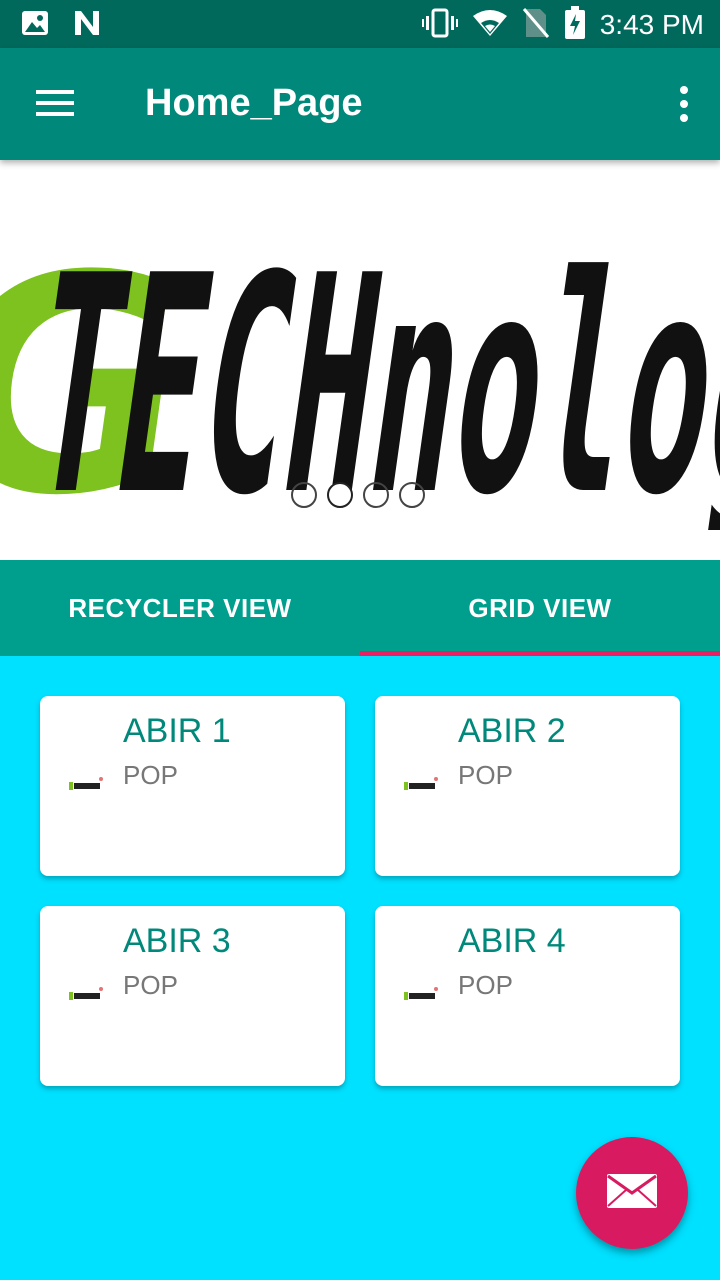  Describe the element at coordinates (177, 941) in the screenshot. I see `card-title: ABIR 3` at that location.